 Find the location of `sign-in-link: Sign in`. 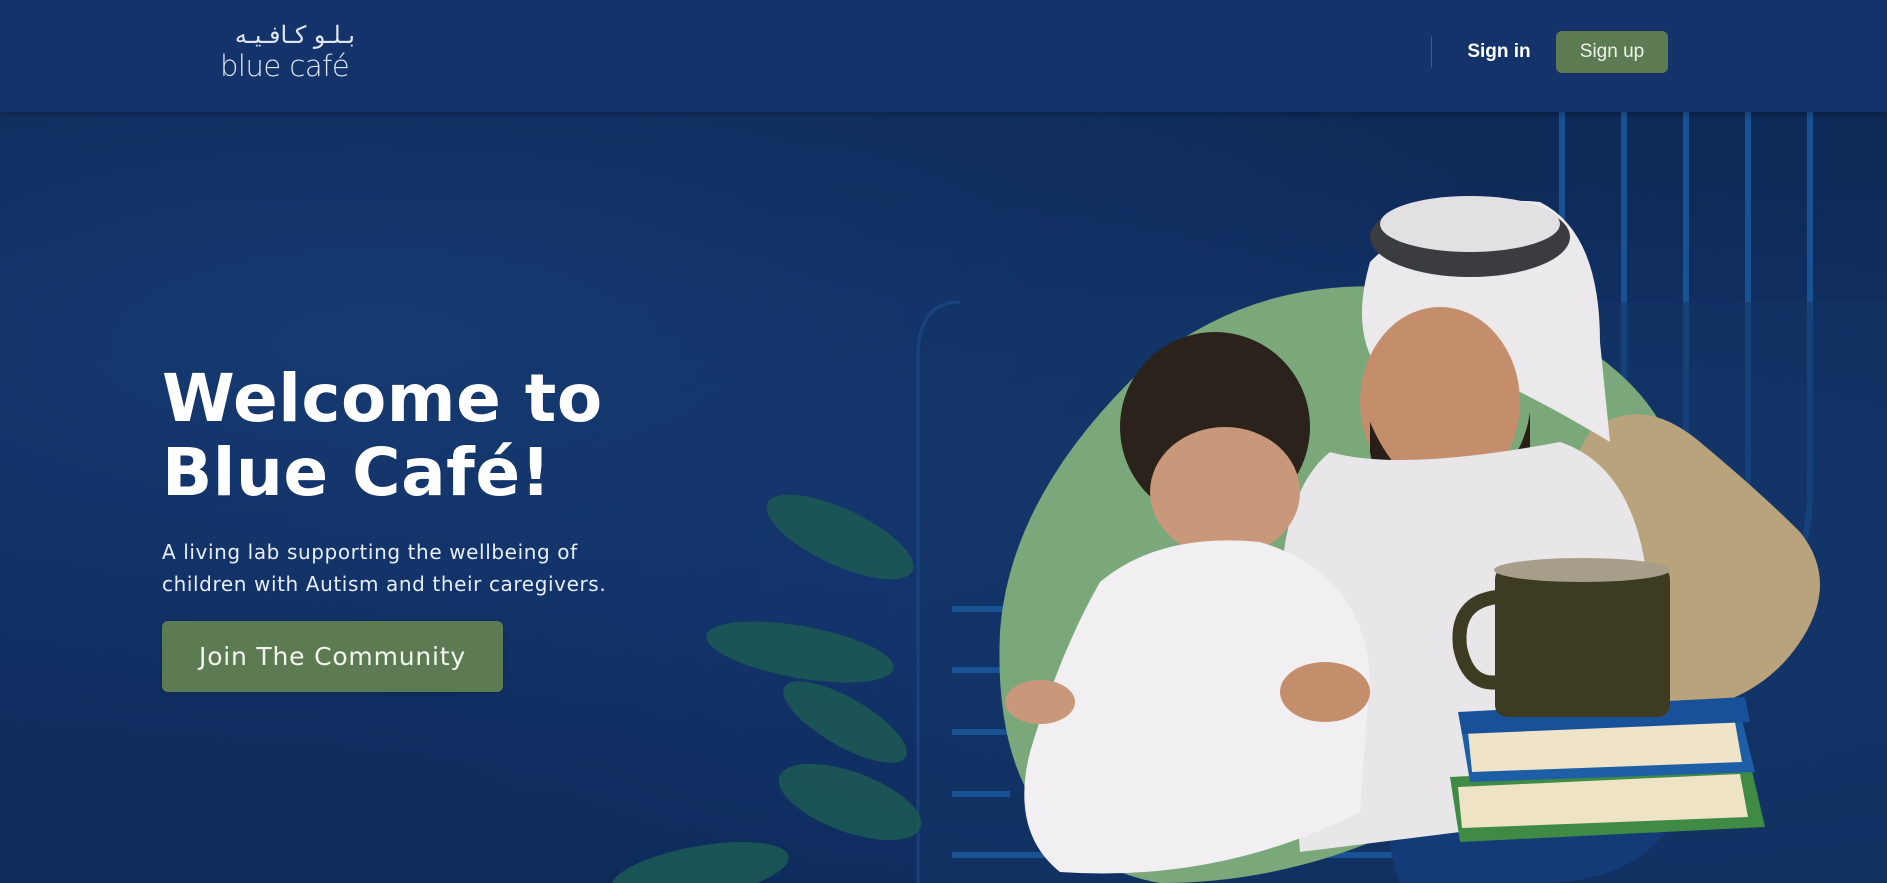

sign-in-link: Sign in is located at coordinates (1499, 52).